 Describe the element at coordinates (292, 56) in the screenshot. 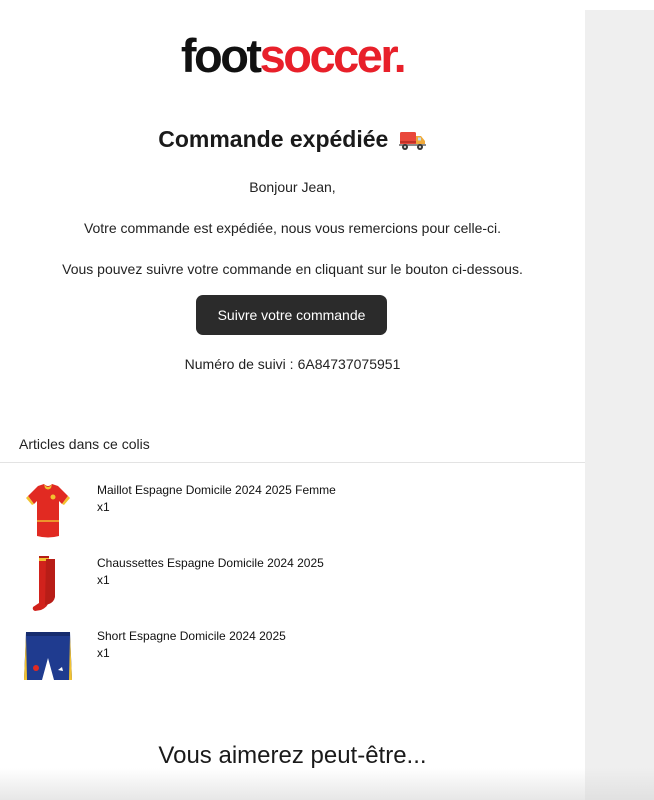

I see `footsoccer-logo: footsoccer.` at that location.